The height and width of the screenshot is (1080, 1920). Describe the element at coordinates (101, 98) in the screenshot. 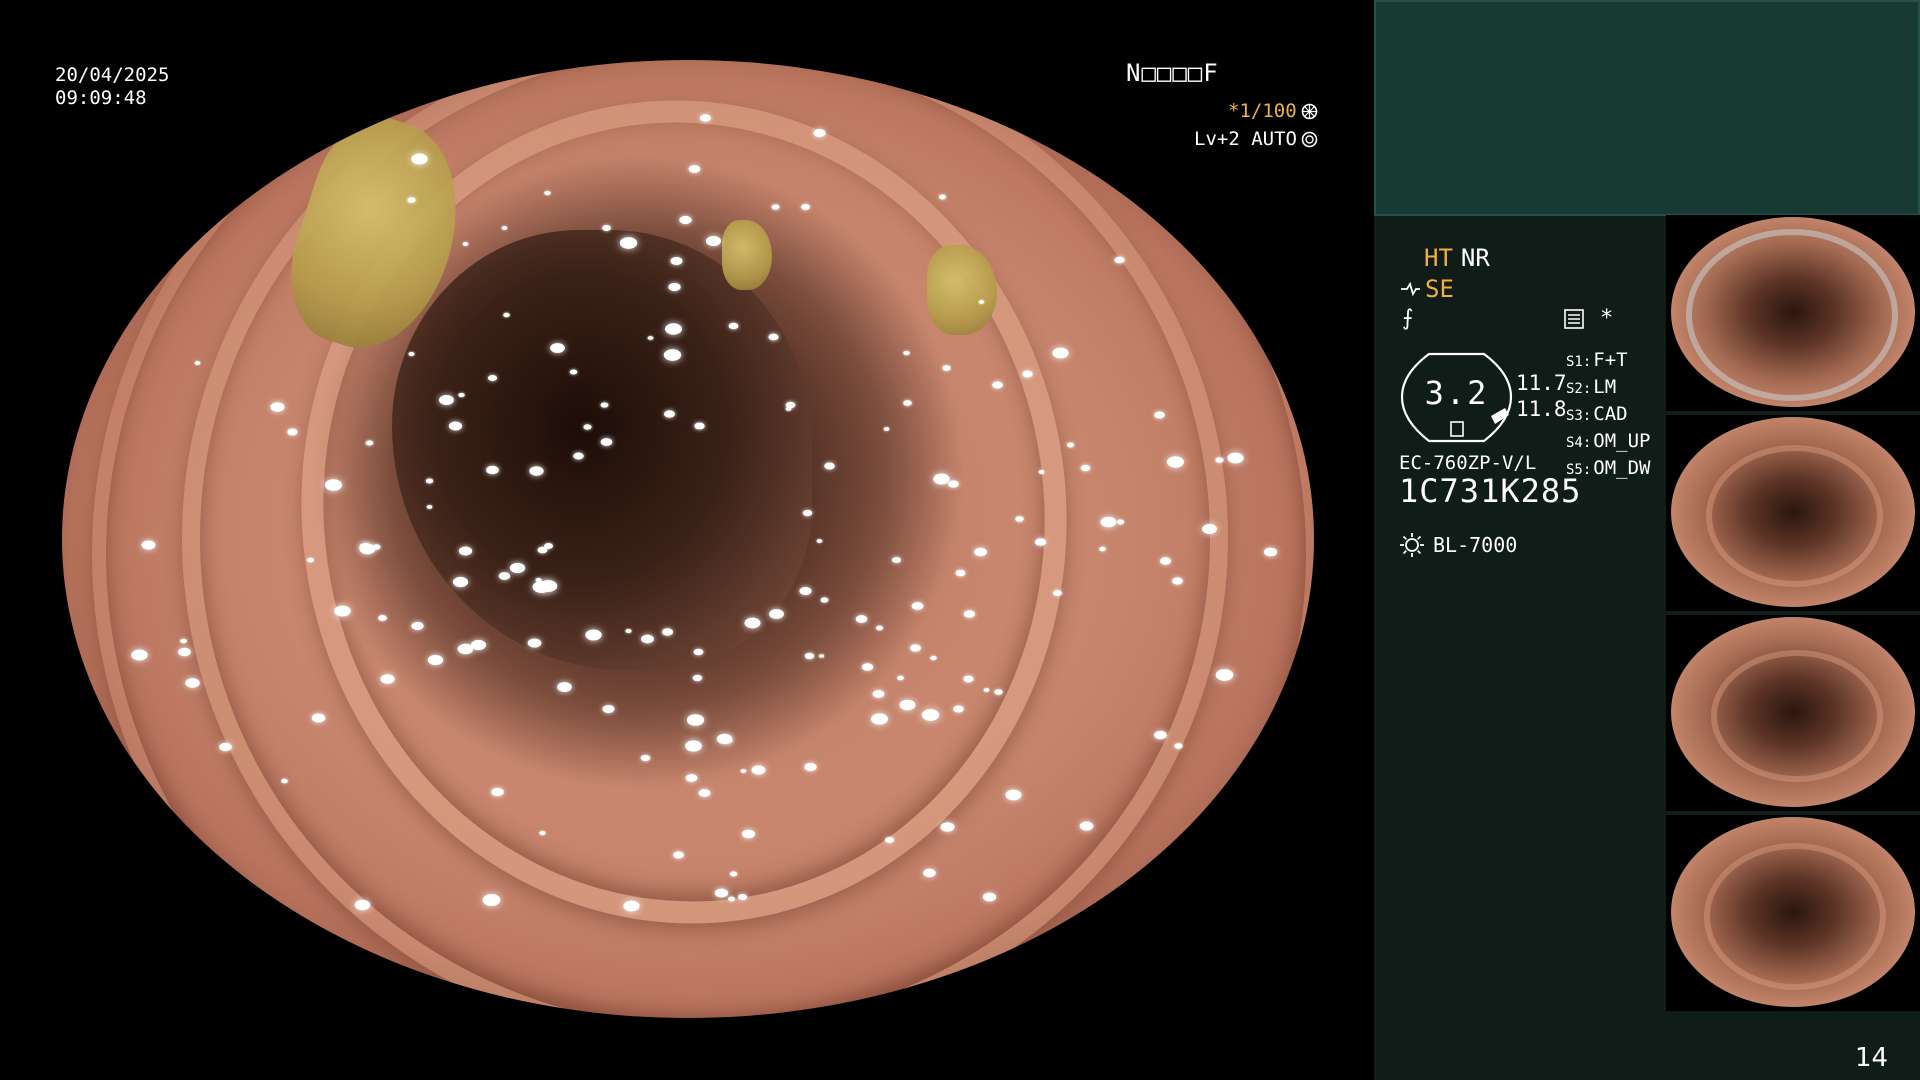

I see `exam-time: 09:09:48` at that location.